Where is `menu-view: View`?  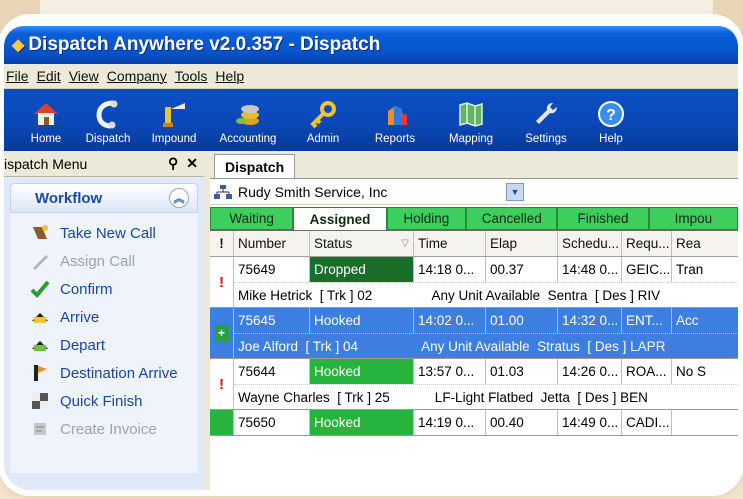 menu-view: View is located at coordinates (84, 76).